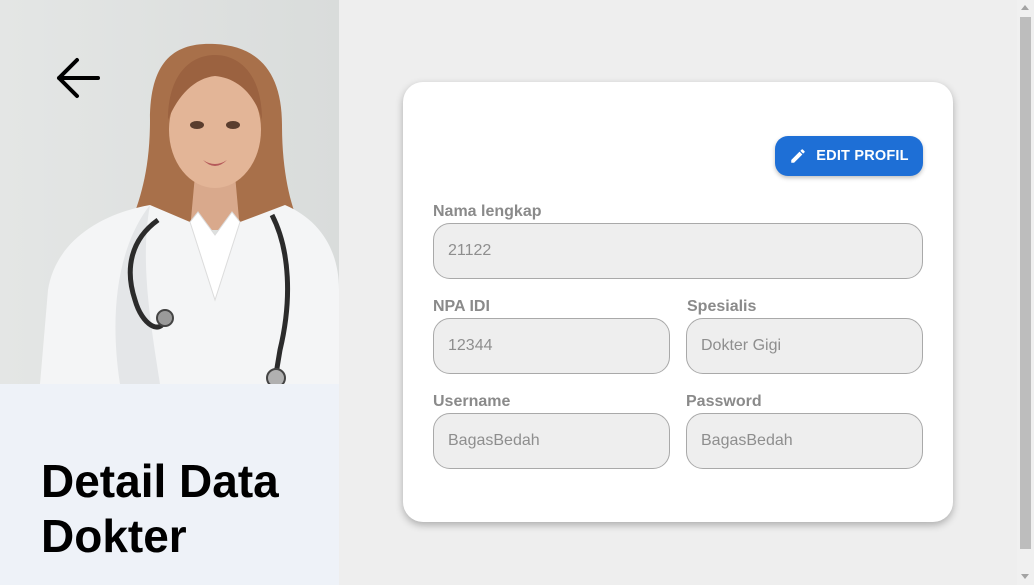 The height and width of the screenshot is (585, 1034). I want to click on page-title: Detail Data Dokter, so click(160, 508).